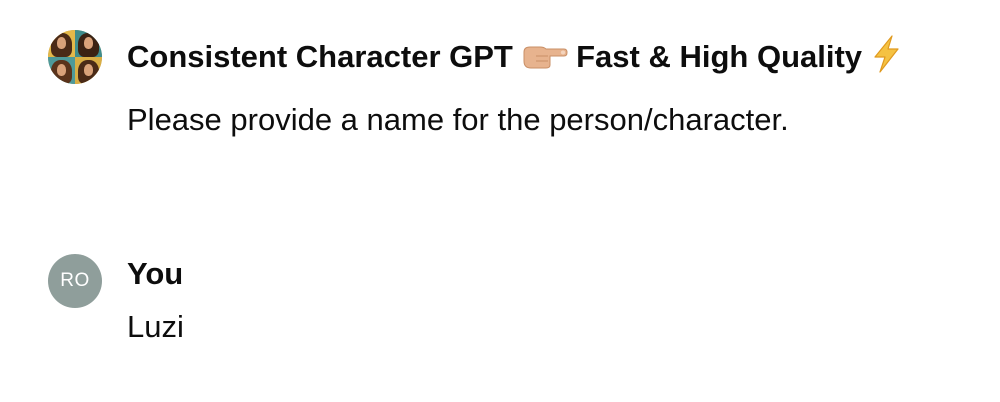 The height and width of the screenshot is (402, 1000). I want to click on user-avatar-initials: RO, so click(75, 280).